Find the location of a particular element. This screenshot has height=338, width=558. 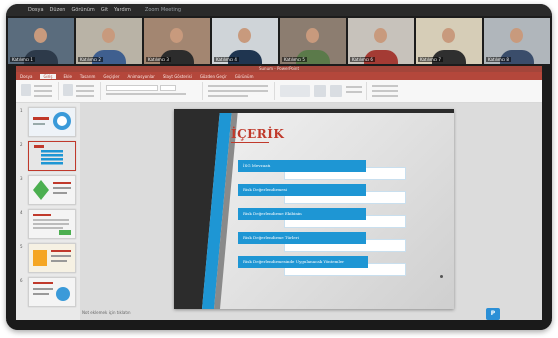

ribbon-tab: Dosya is located at coordinates (26, 76).